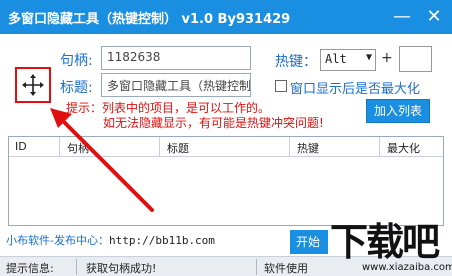  I want to click on status-message: 获取句柄成功!, so click(121, 268).